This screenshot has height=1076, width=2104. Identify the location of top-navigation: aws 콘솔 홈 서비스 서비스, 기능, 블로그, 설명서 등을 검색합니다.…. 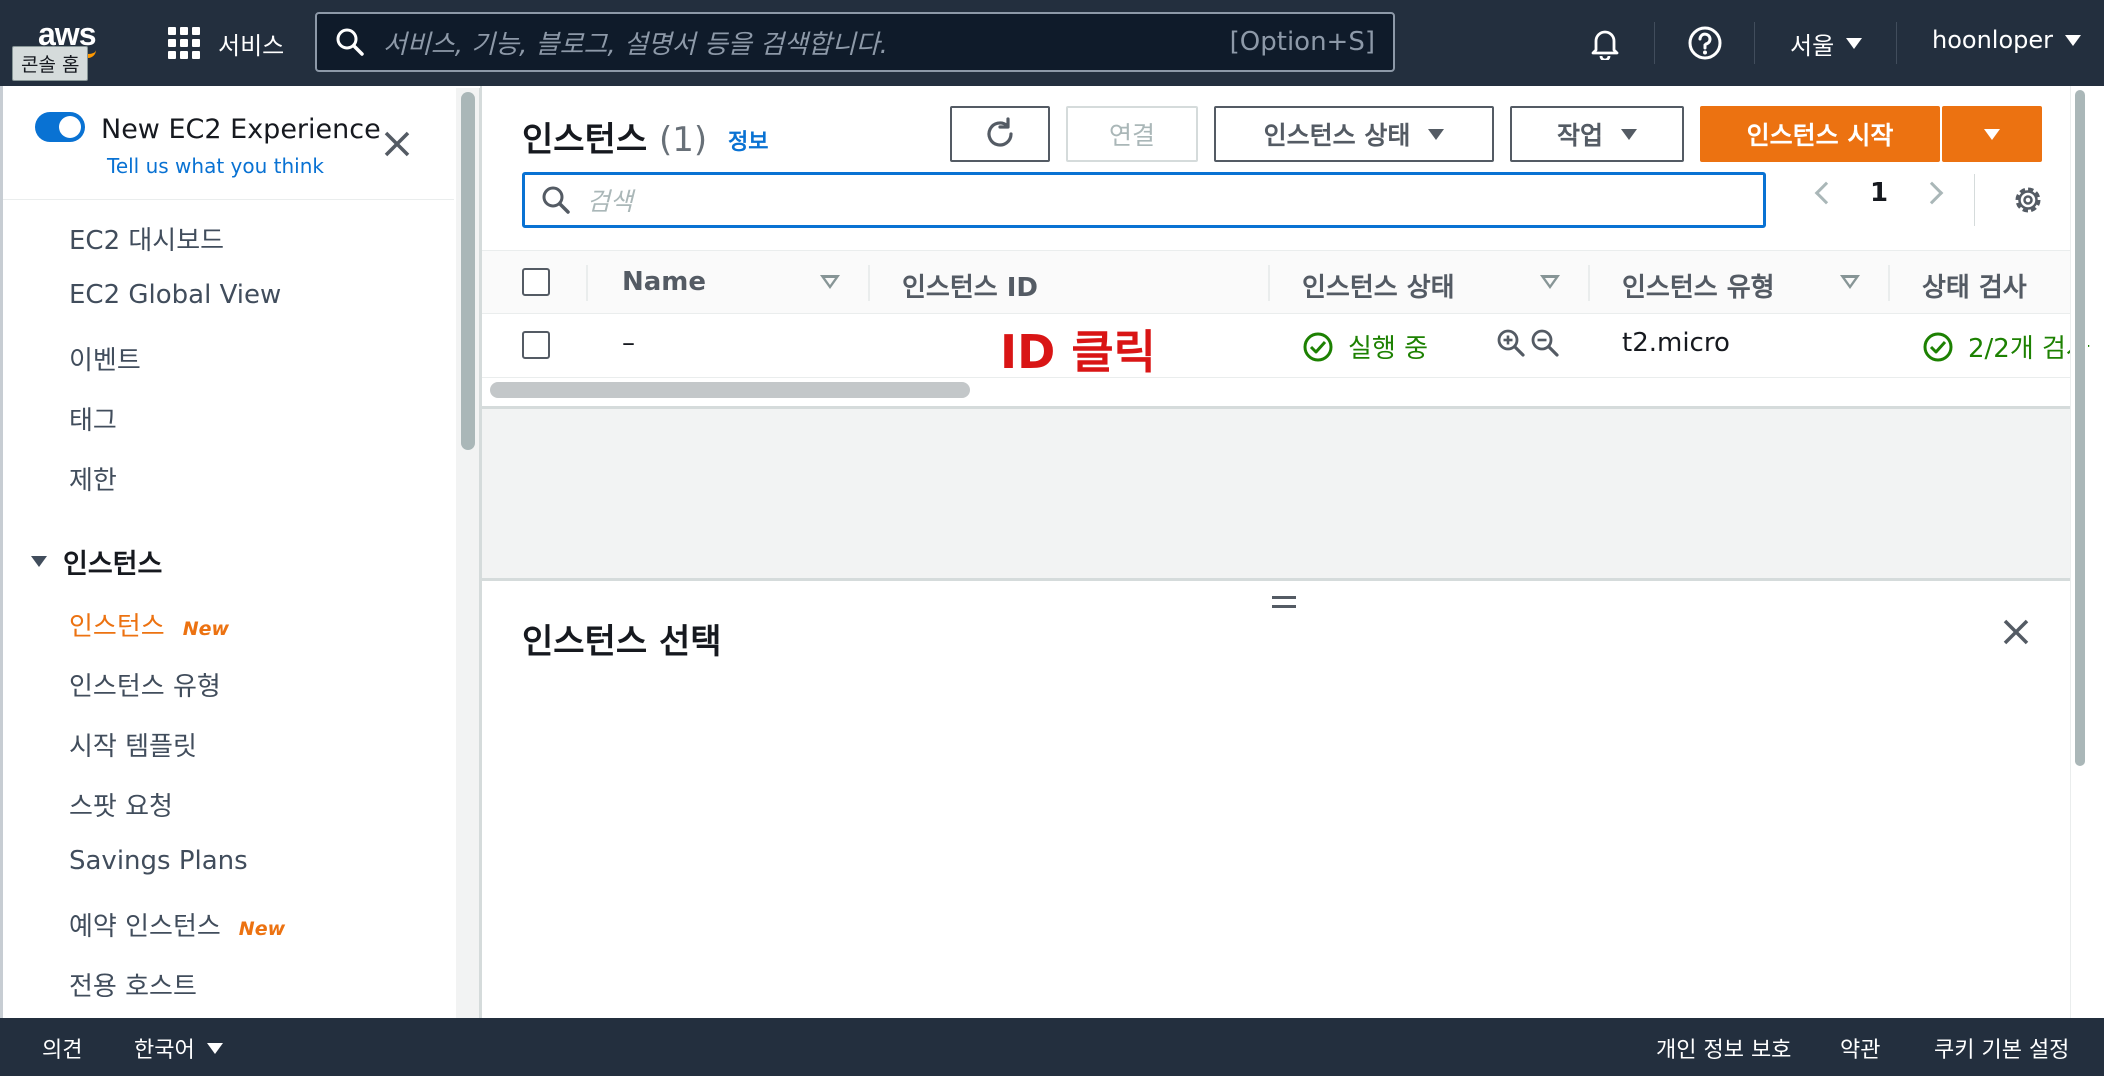
(1052, 43).